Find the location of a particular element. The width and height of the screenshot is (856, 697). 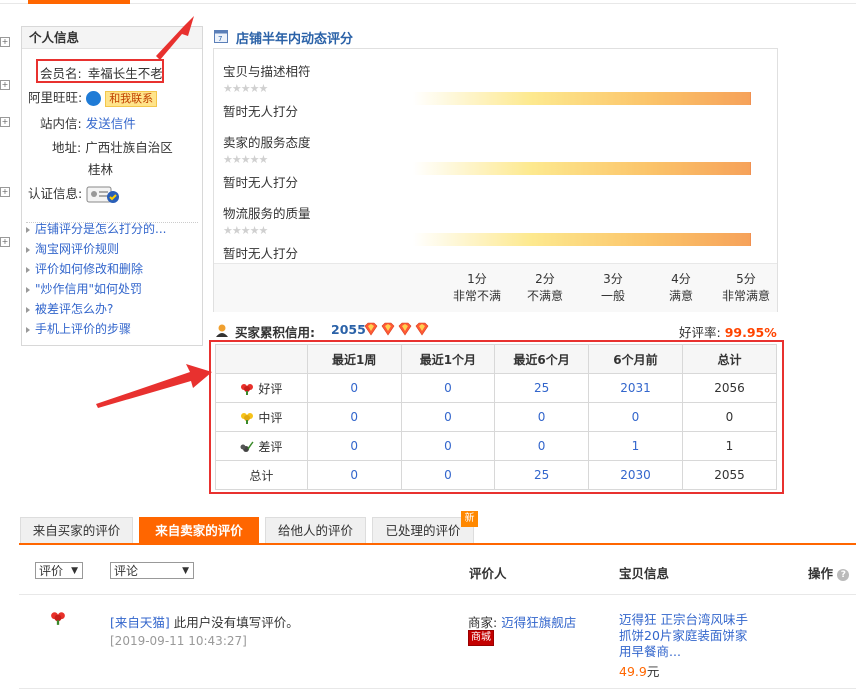

tab-from-buyers: 来自买家的评价 is located at coordinates (76, 530).